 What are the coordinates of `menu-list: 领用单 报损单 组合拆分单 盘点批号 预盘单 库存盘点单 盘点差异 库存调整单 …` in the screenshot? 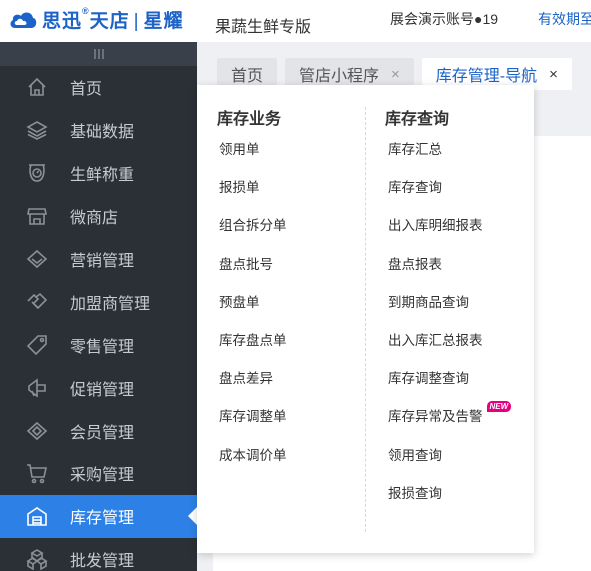 It's located at (253, 309).